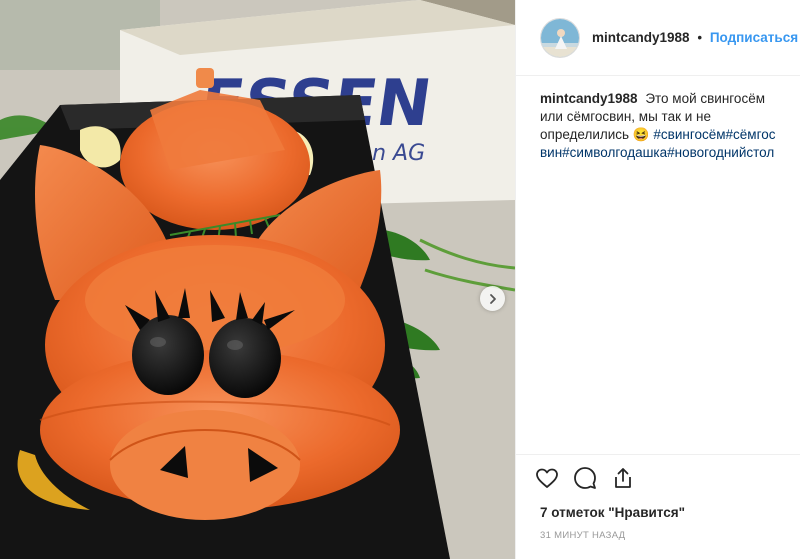 The height and width of the screenshot is (559, 800). Describe the element at coordinates (583, 535) in the screenshot. I see `post-timestamp: 31 МИНУТ НАЗАД` at that location.